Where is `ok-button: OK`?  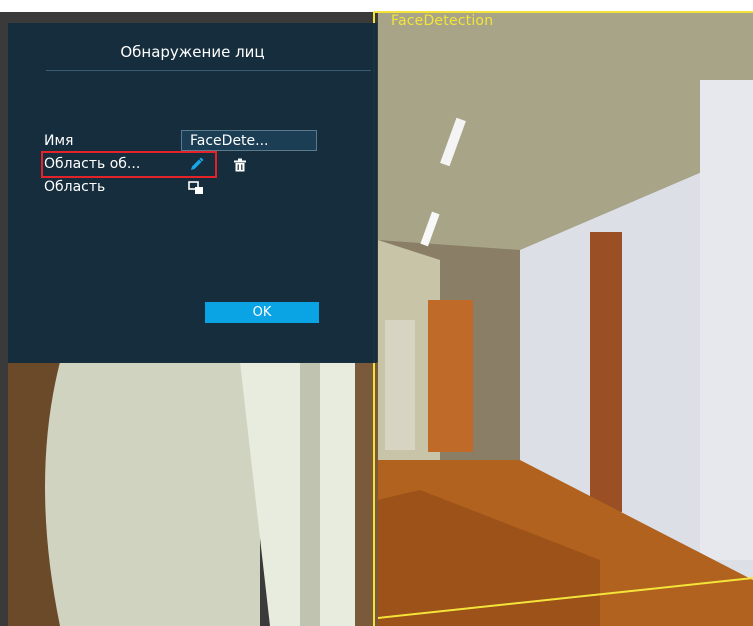 ok-button: OK is located at coordinates (262, 312).